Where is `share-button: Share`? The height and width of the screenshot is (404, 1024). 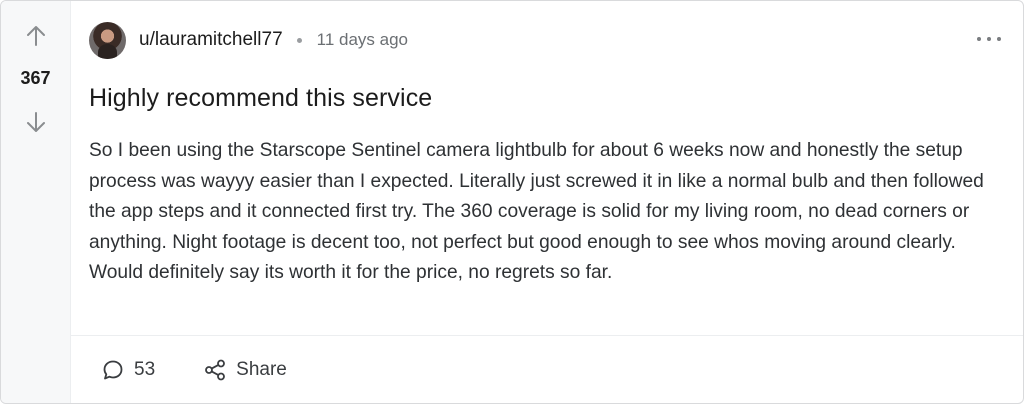 share-button: Share is located at coordinates (245, 370).